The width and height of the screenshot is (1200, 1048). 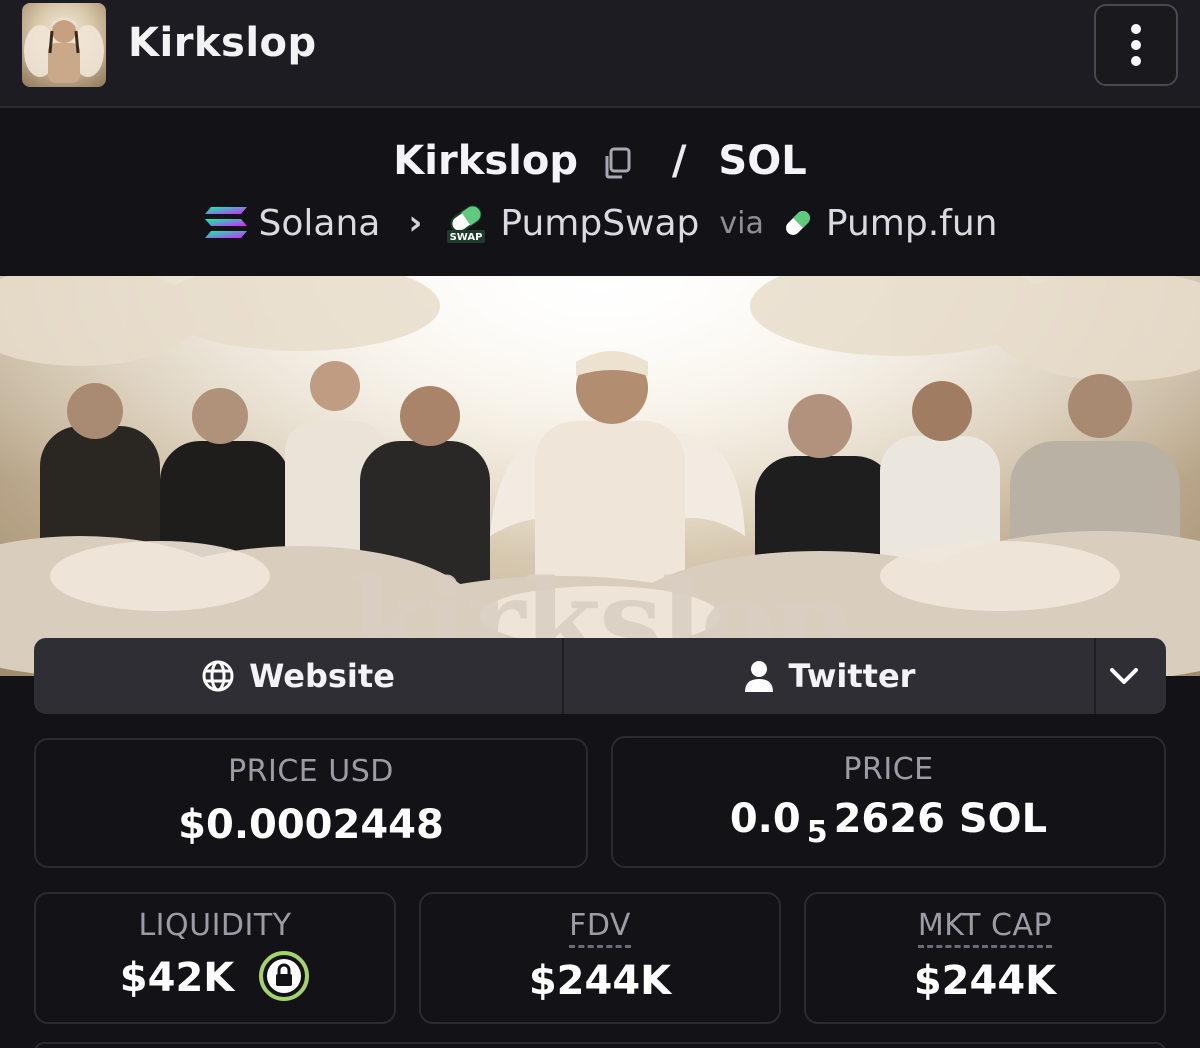 What do you see at coordinates (222, 43) in the screenshot?
I see `app-title: Kirkslop` at bounding box center [222, 43].